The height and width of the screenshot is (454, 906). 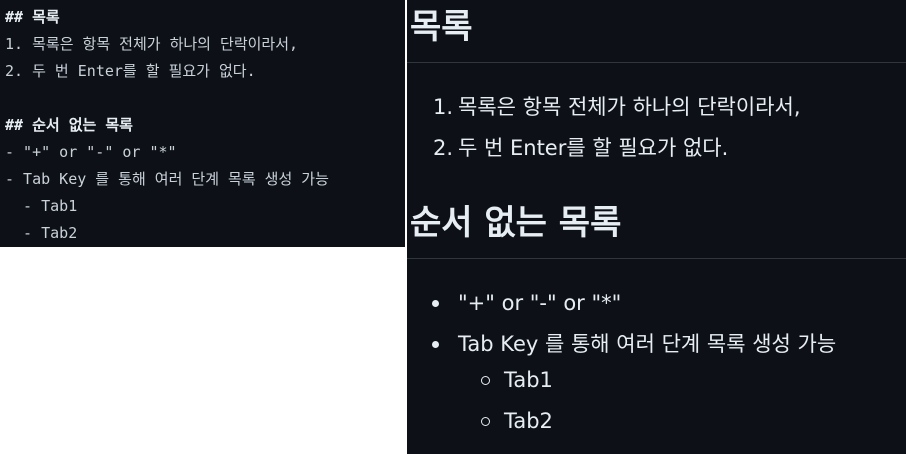 I want to click on source-line: - Tab2, so click(x=202, y=233).